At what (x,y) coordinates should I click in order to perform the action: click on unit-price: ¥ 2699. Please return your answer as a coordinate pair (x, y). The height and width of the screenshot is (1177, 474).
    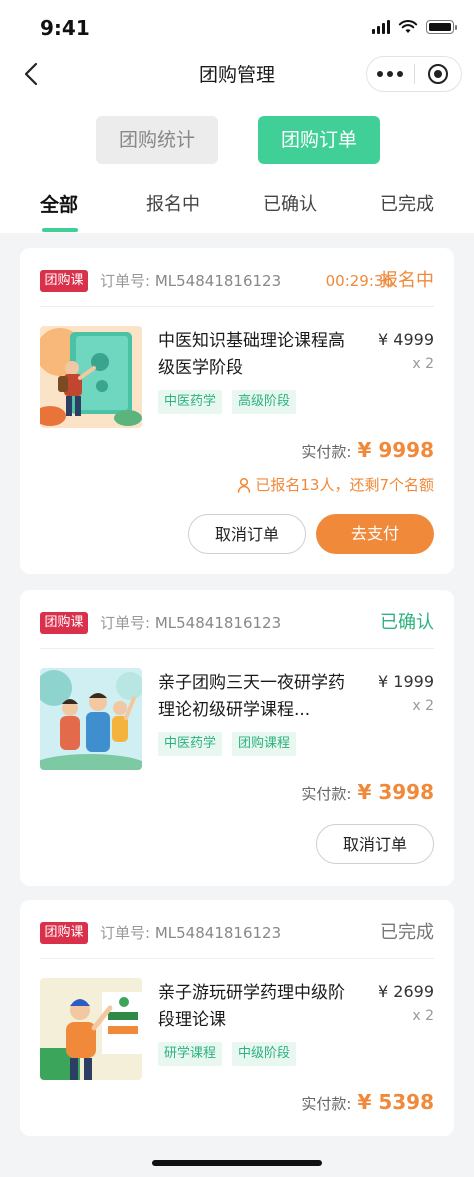
    Looking at the image, I should click on (406, 991).